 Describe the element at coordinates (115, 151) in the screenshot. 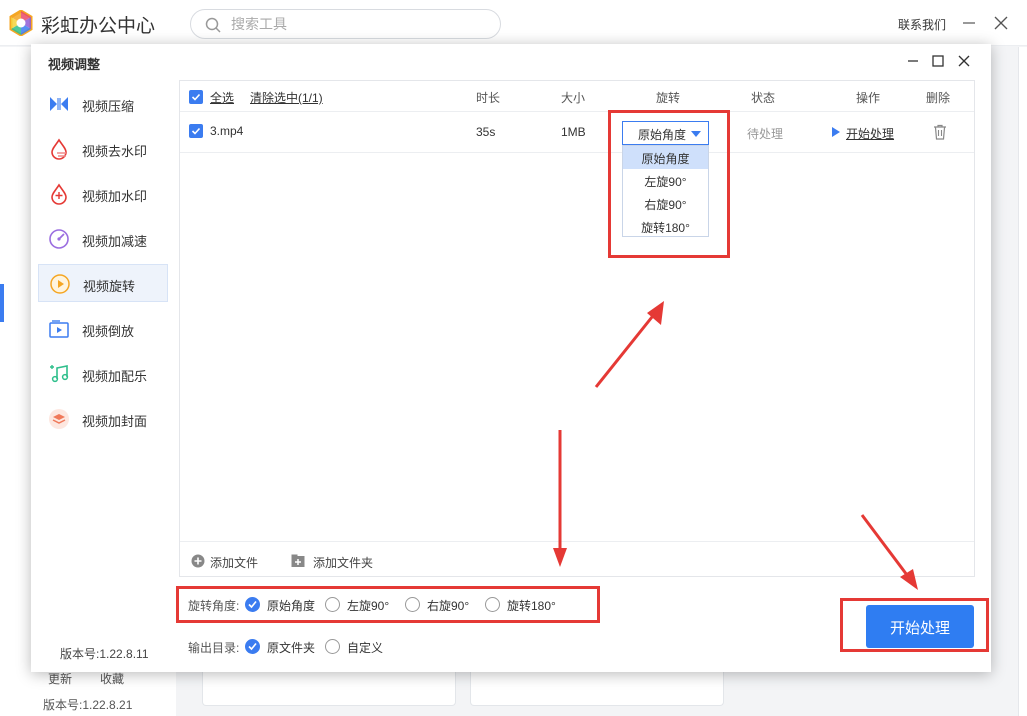

I see `sidebar-item-label: 视频去水印` at that location.